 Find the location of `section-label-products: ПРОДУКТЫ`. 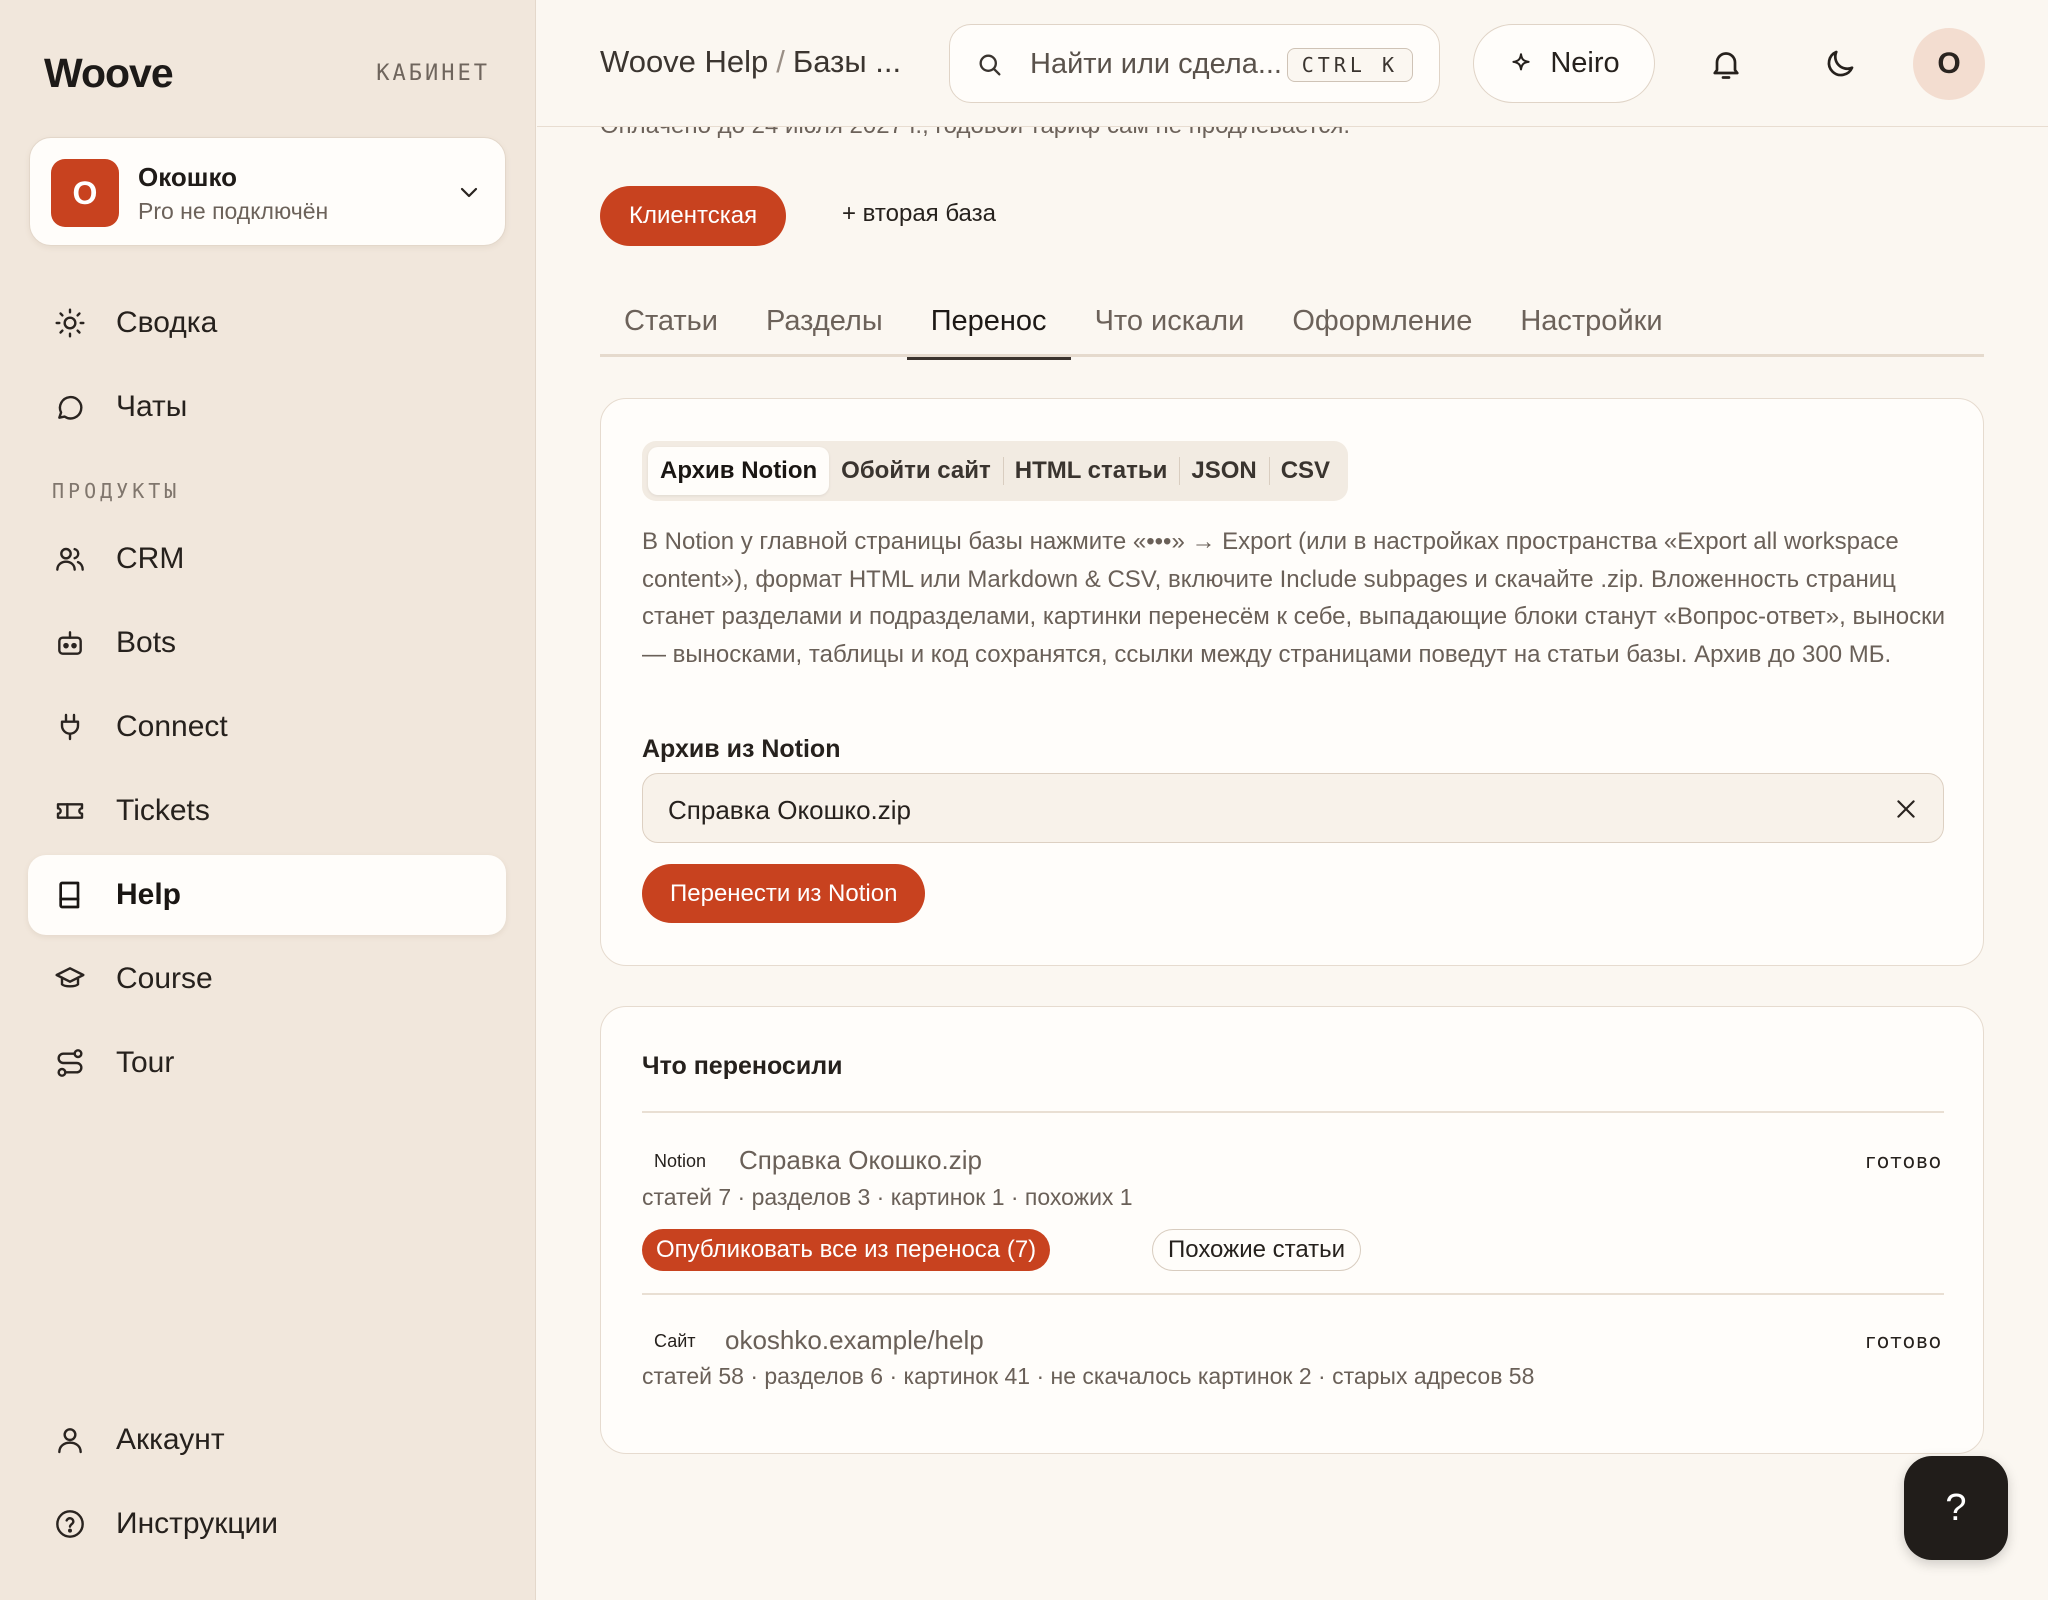

section-label-products: ПРОДУКТЫ is located at coordinates (116, 491).